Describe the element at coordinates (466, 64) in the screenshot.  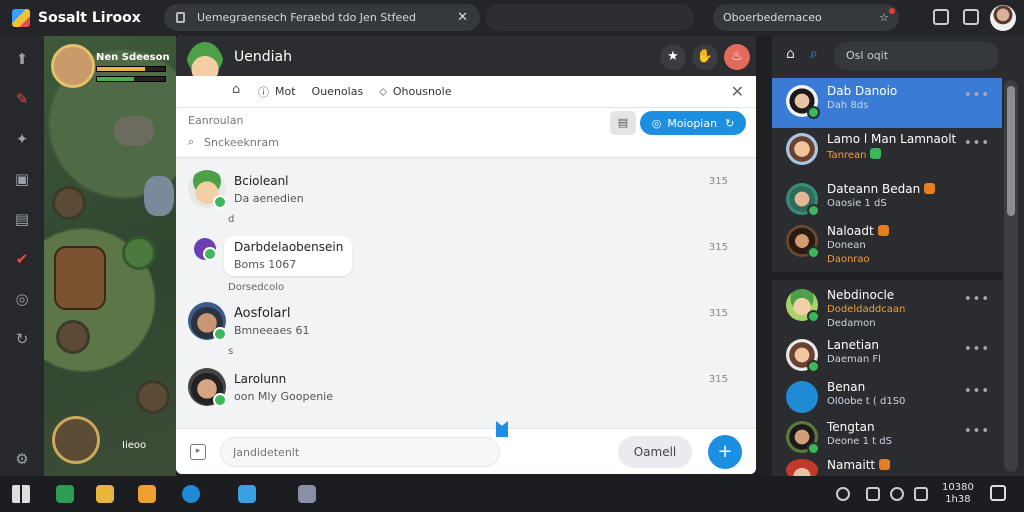
I see `chat-header: Uendiah ★ ✋ ♨` at that location.